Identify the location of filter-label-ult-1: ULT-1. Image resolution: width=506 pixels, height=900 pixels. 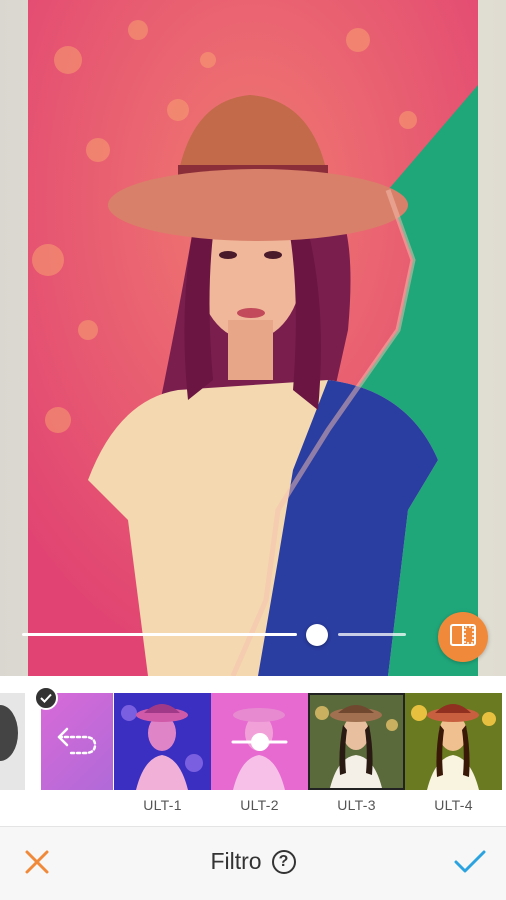
(162, 805).